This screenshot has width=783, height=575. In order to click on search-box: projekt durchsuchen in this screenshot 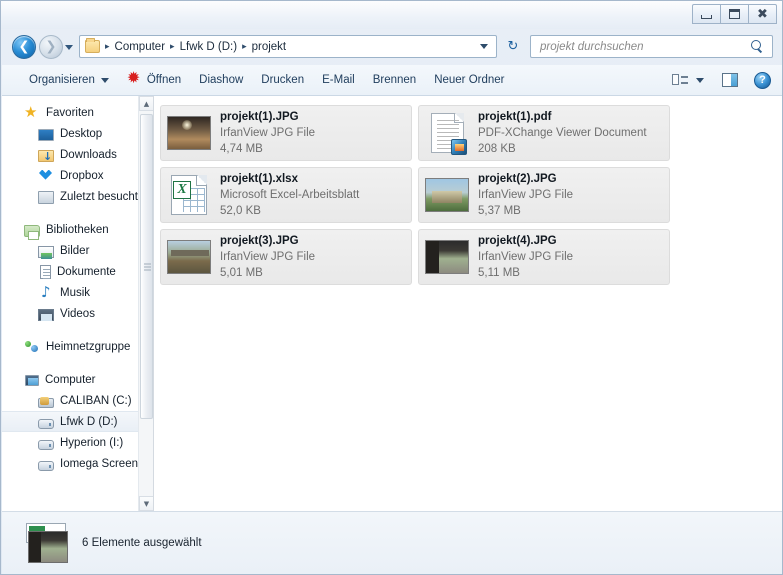, I will do `click(651, 46)`.